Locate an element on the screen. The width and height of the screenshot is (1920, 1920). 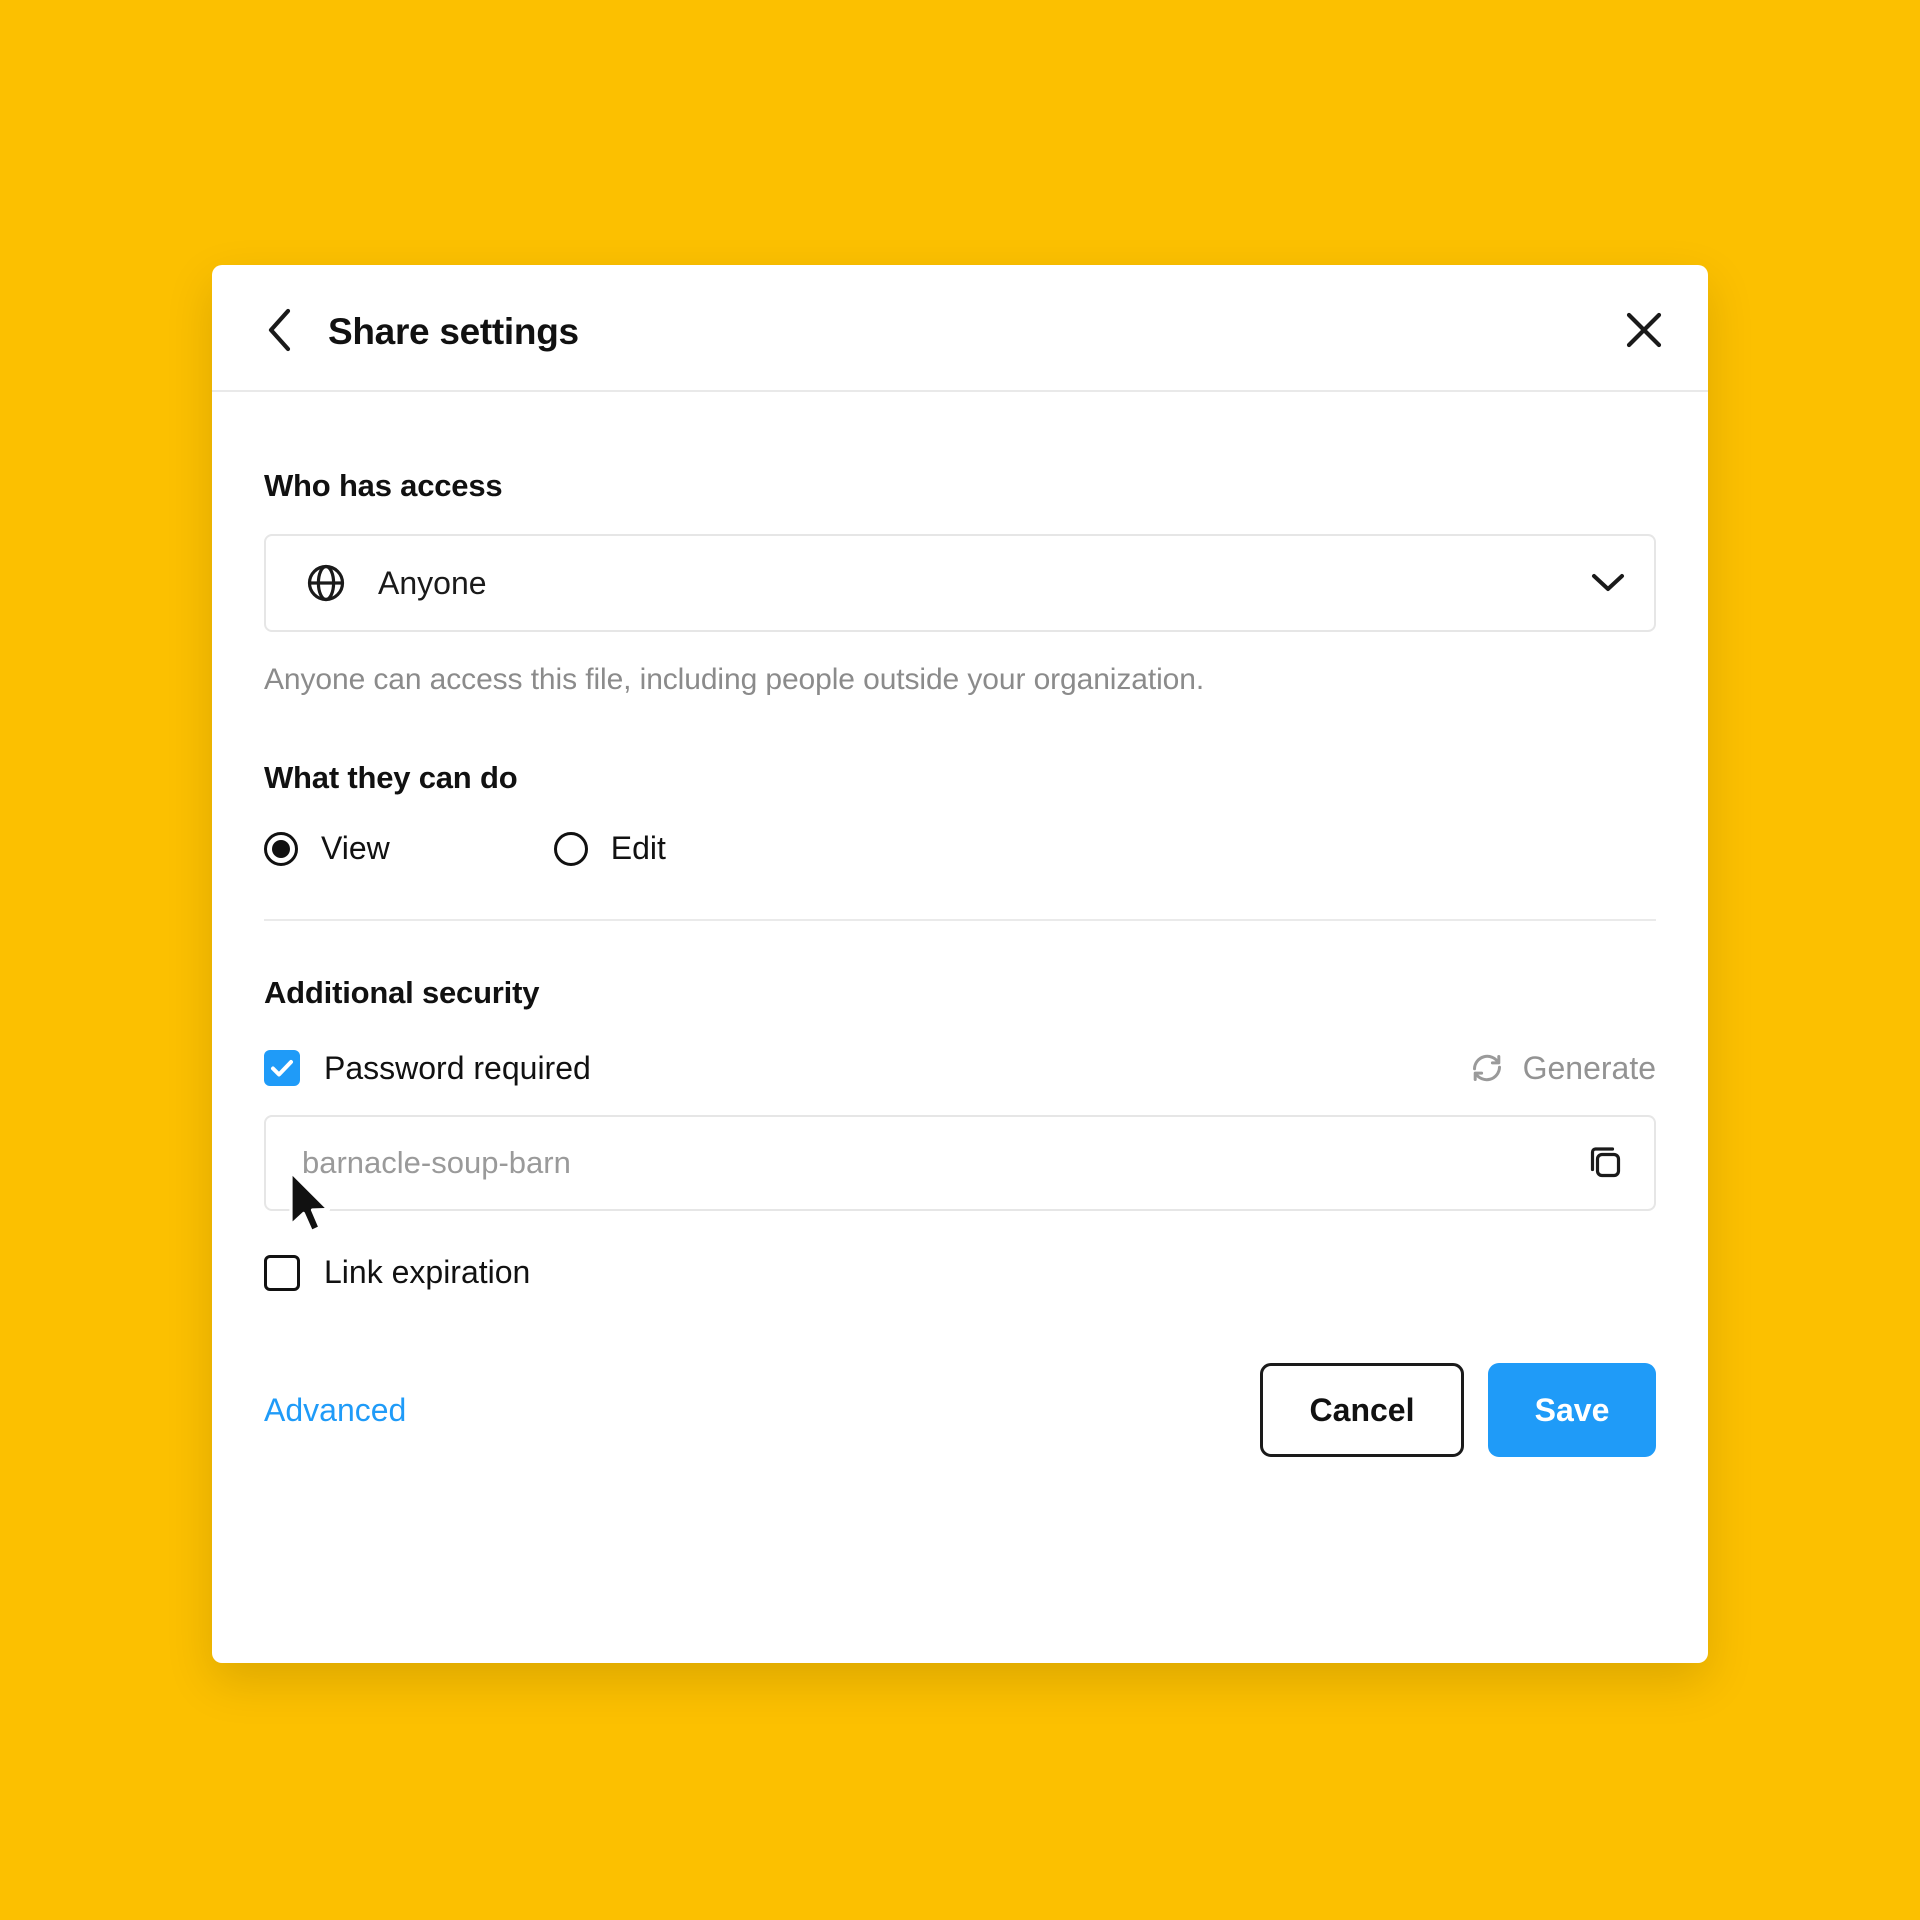
footer-buttons: Cancel Save is located at coordinates (1458, 1410).